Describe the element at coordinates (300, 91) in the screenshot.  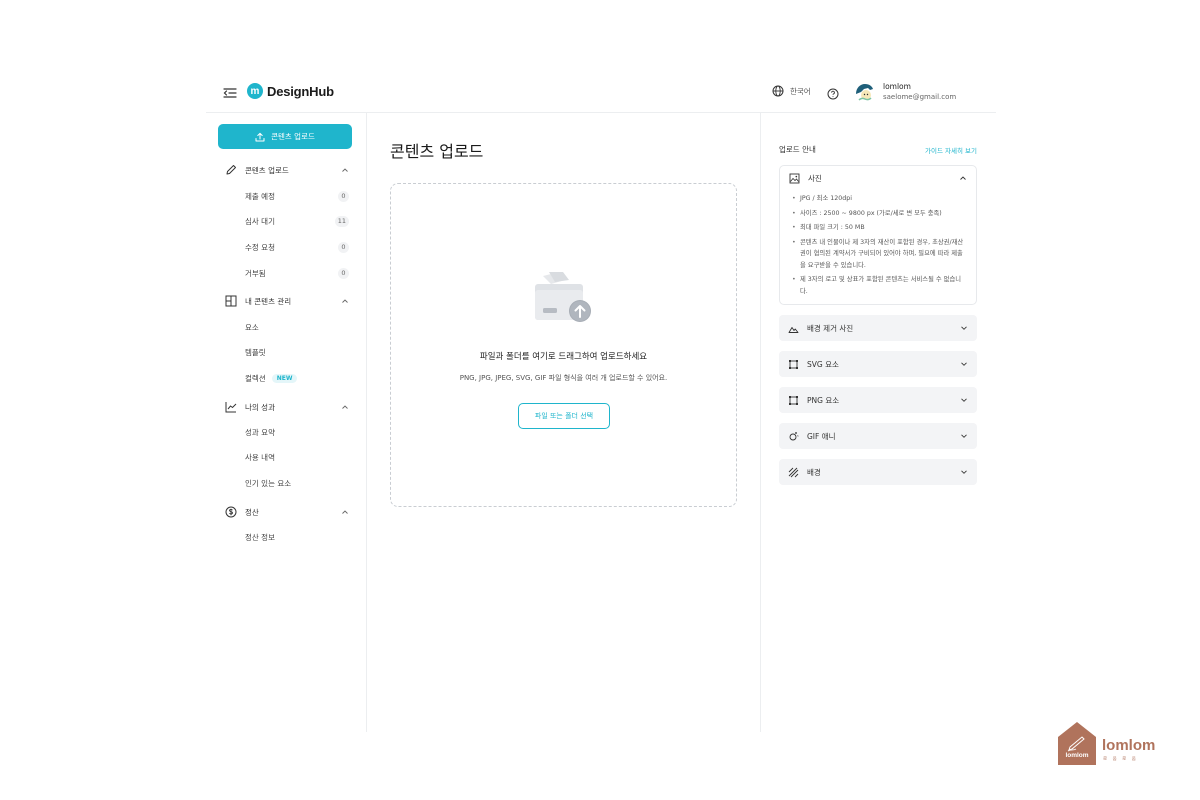
I see `logo-text: DesignHub` at that location.